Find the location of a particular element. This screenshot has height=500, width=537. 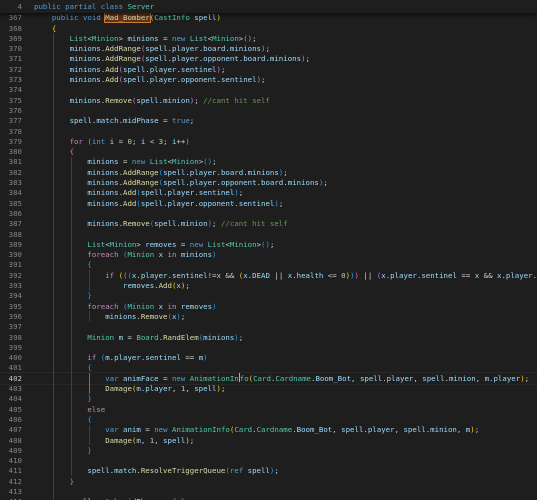

code-token: public is located at coordinates (47, 6).